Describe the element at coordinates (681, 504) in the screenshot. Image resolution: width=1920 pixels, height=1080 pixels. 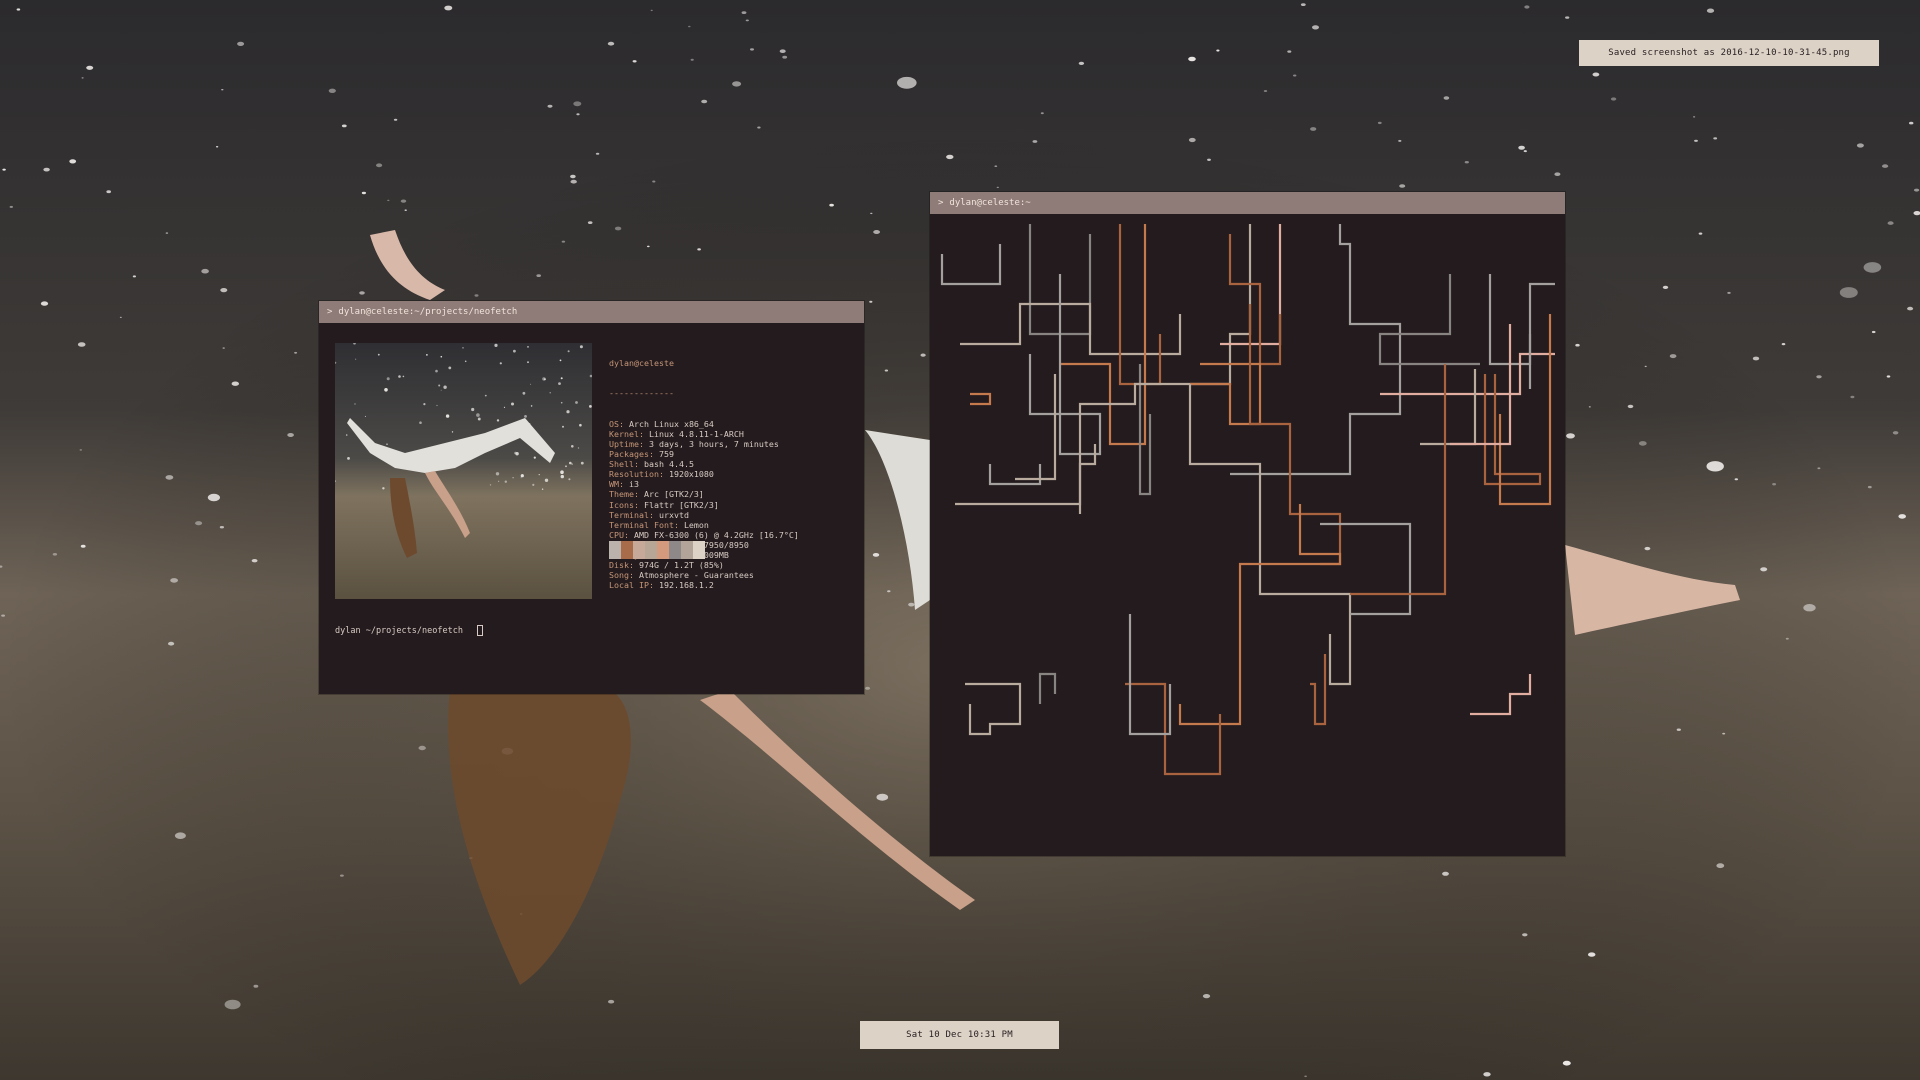
I see `info-value: Flattr [GTK2/3]` at that location.